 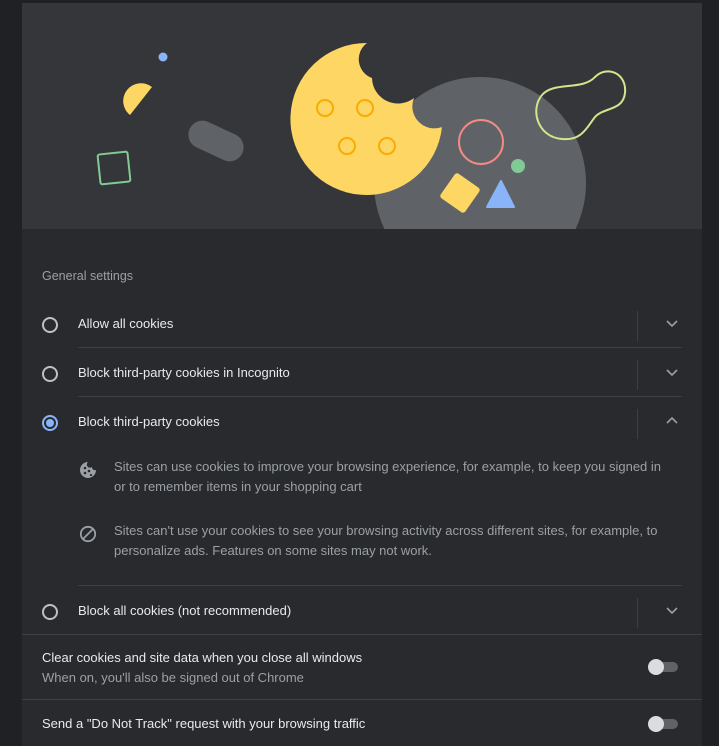 I want to click on option-label: Block third-party cookies in Incognito, so click(x=184, y=372).